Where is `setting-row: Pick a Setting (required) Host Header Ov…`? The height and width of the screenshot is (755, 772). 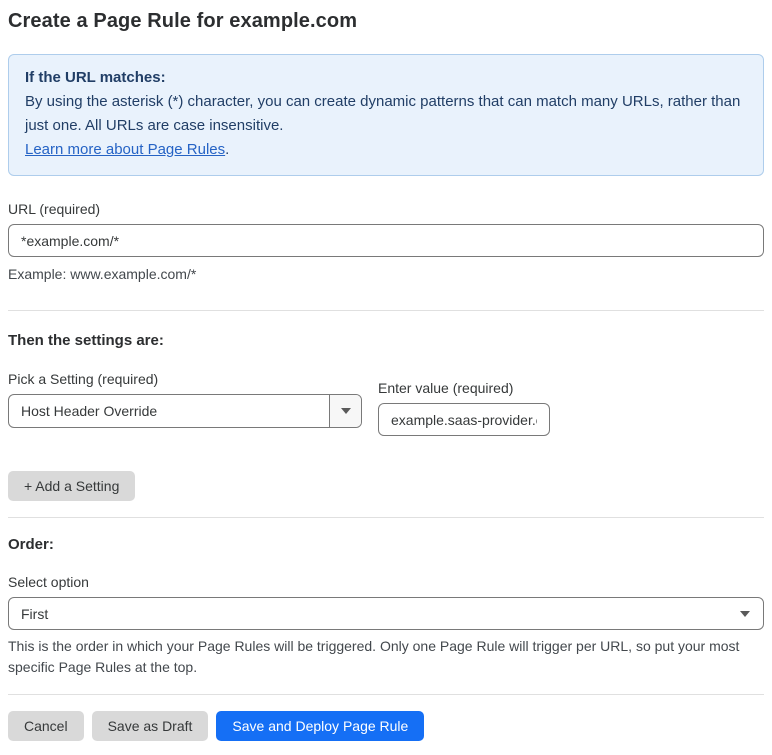 setting-row: Pick a Setting (required) Host Header Ov… is located at coordinates (386, 403).